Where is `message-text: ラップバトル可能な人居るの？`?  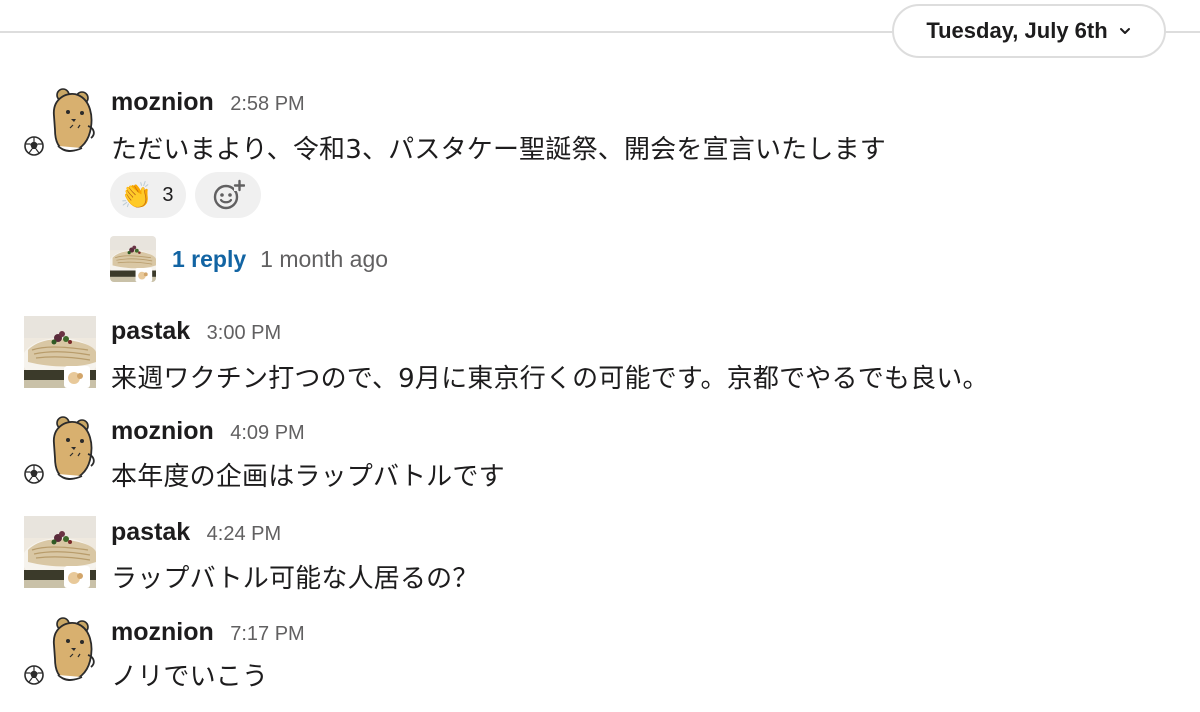 message-text: ラップバトル可能な人居るの？ is located at coordinates (295, 579).